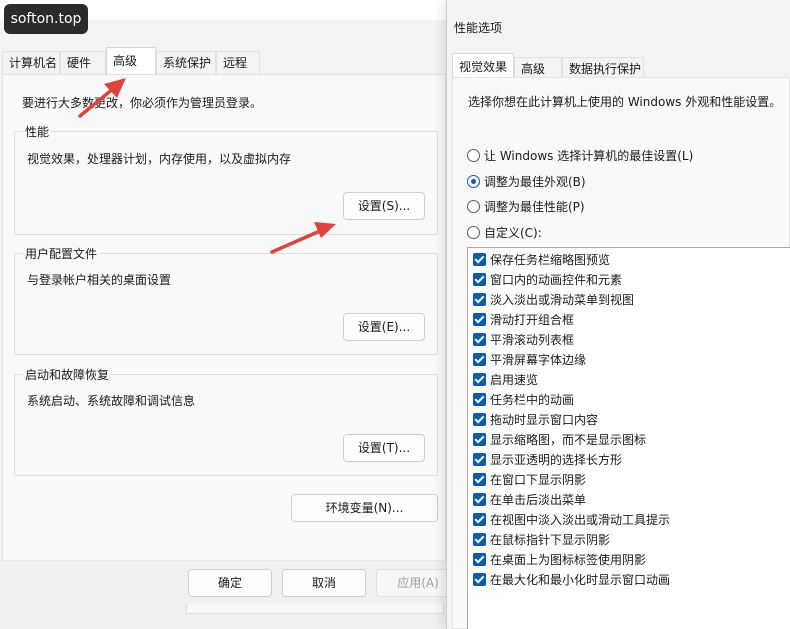 The width and height of the screenshot is (790, 629). I want to click on startup-recovery-group-title: 启动和故障恢复, so click(67, 374).